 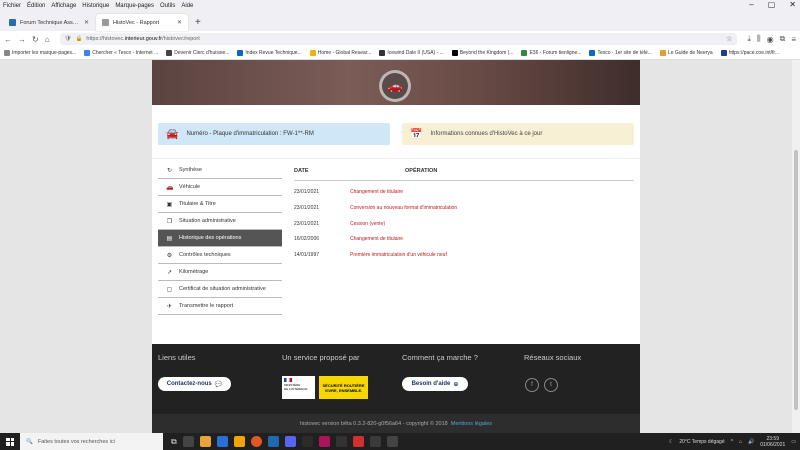 I want to click on bookmark-star-icon: ☆, so click(x=729, y=39).